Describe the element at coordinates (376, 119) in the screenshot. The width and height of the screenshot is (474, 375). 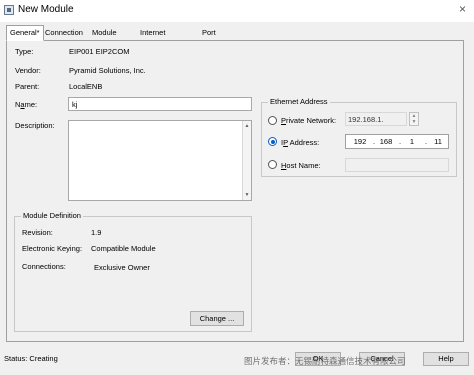
I see `private-network-field: 192.168.1.` at that location.